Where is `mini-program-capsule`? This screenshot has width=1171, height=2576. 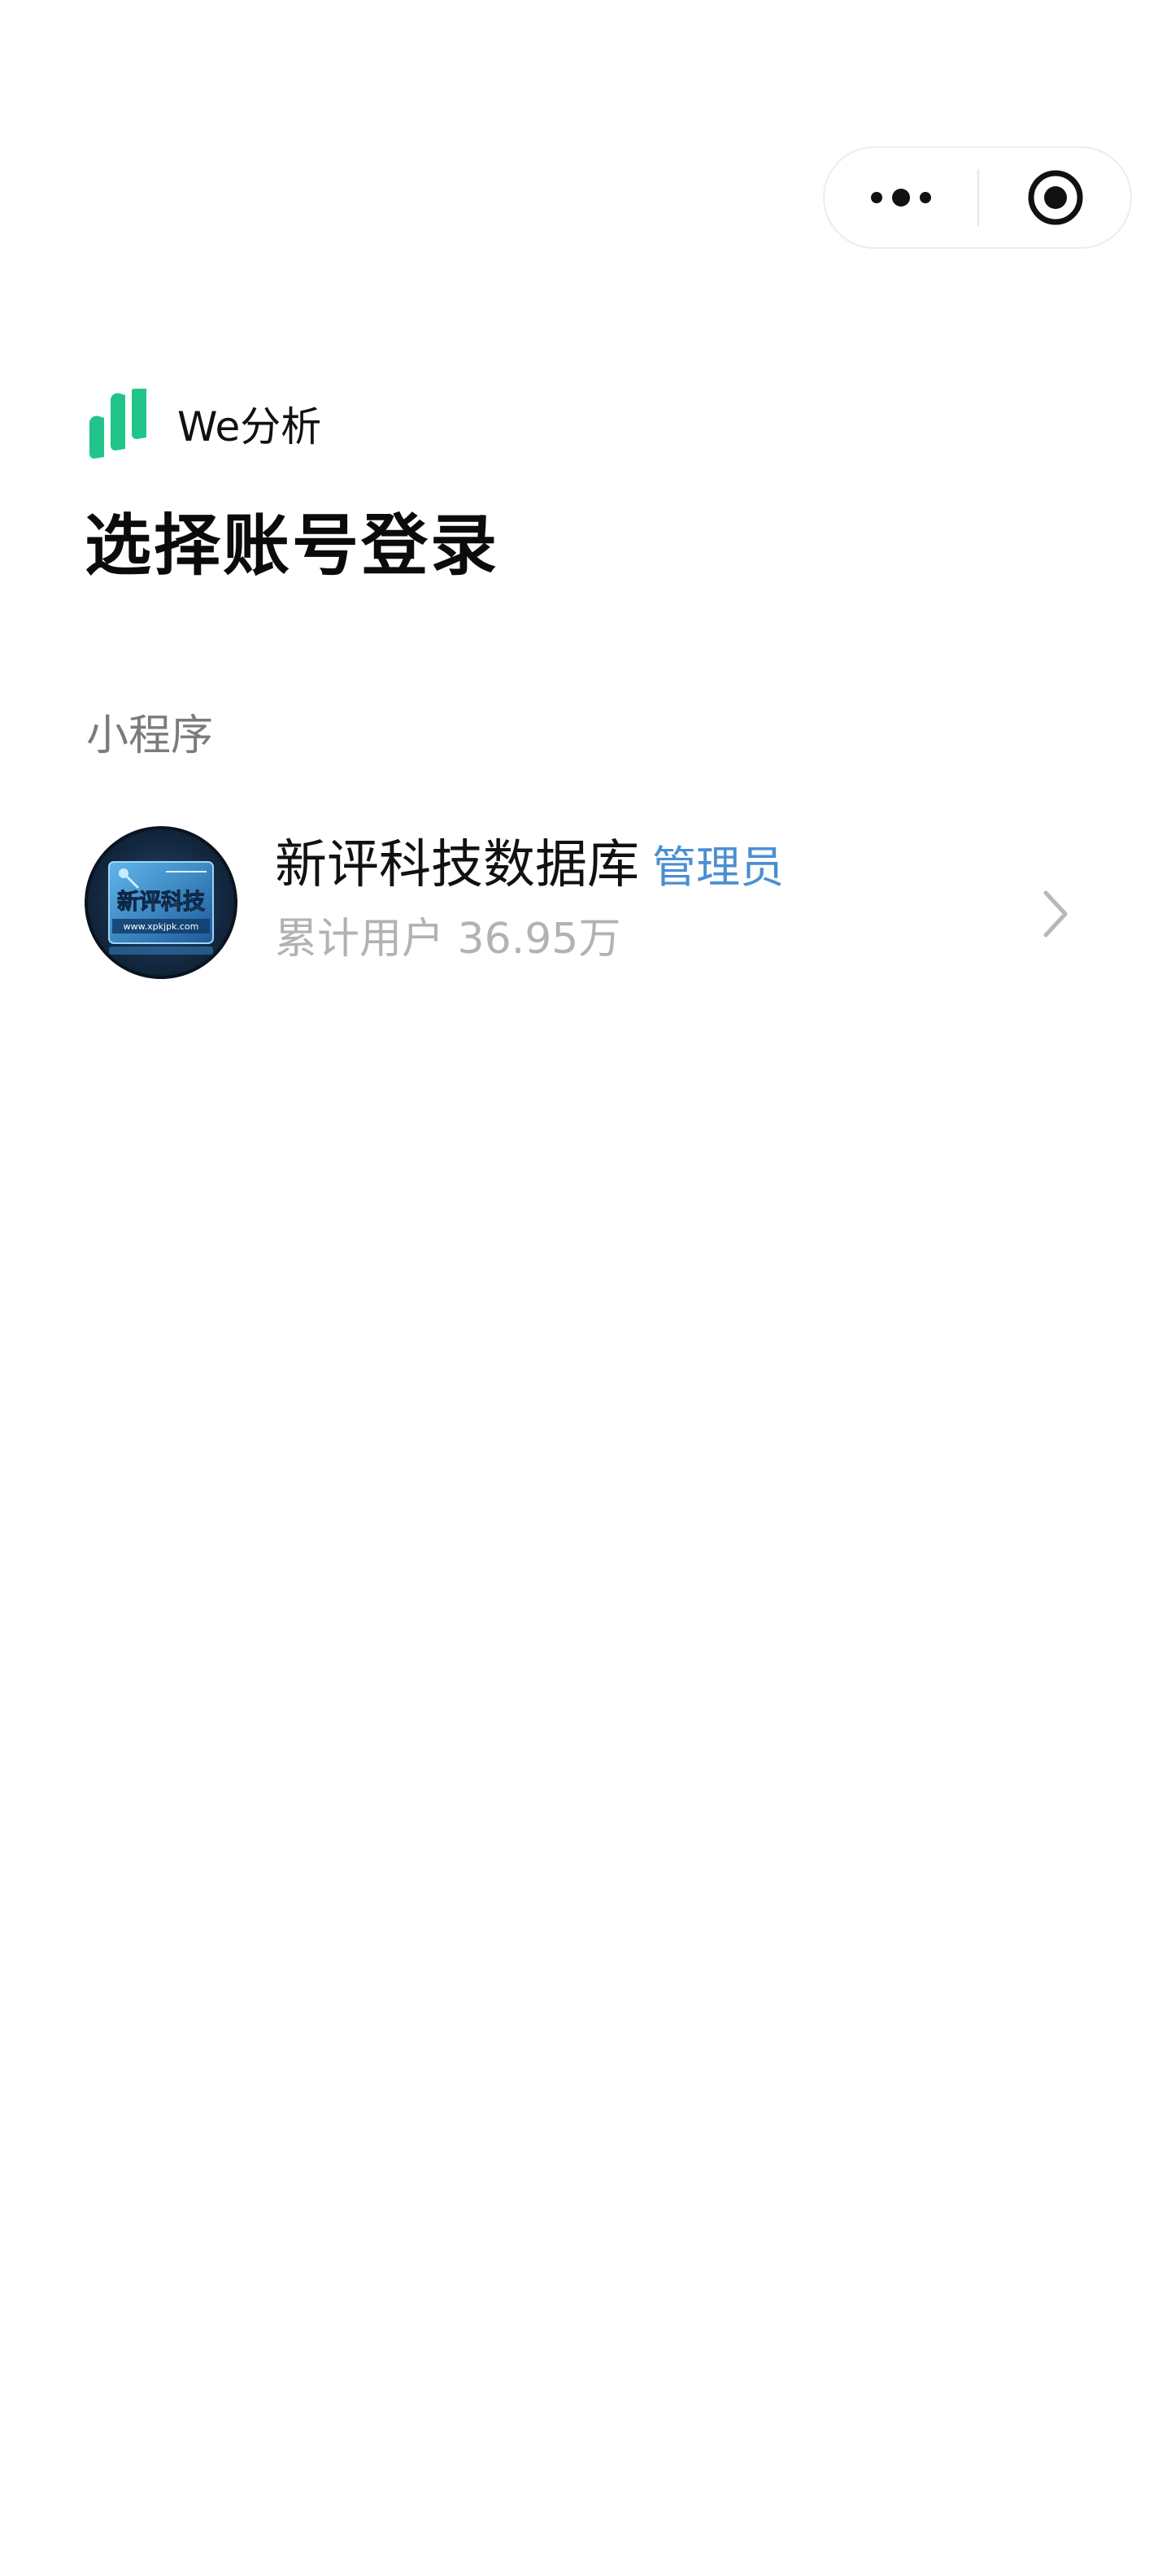 mini-program-capsule is located at coordinates (978, 198).